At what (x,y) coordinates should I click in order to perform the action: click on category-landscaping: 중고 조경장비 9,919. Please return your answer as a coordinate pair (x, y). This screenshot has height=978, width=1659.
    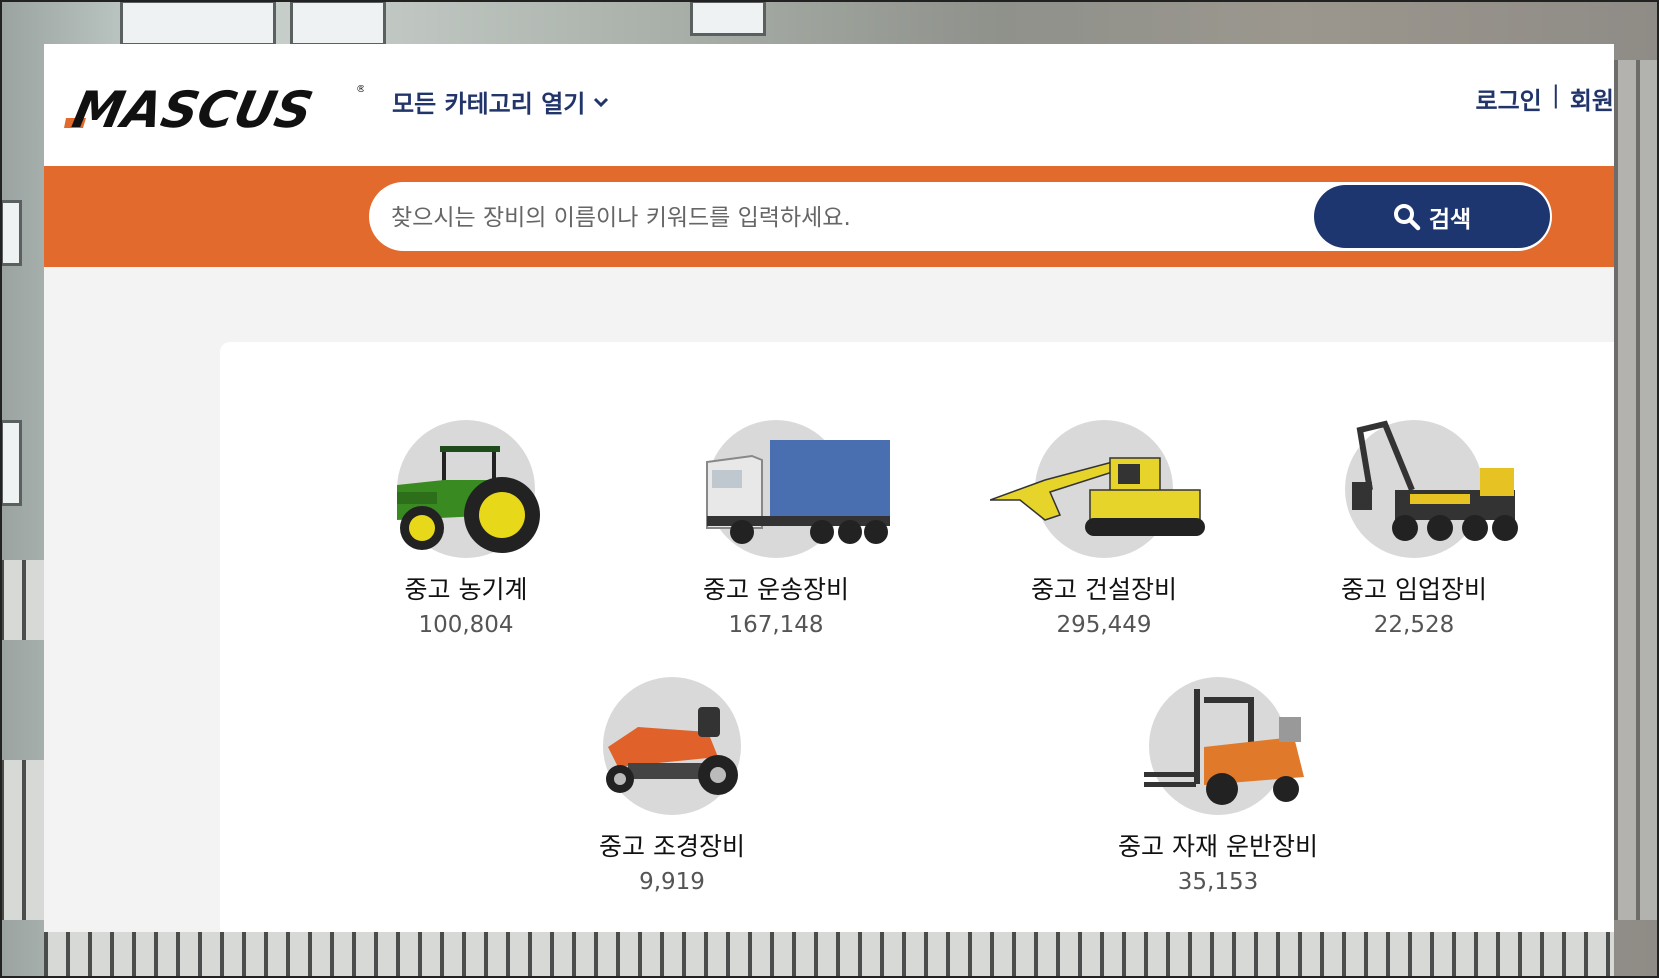
    Looking at the image, I should click on (672, 786).